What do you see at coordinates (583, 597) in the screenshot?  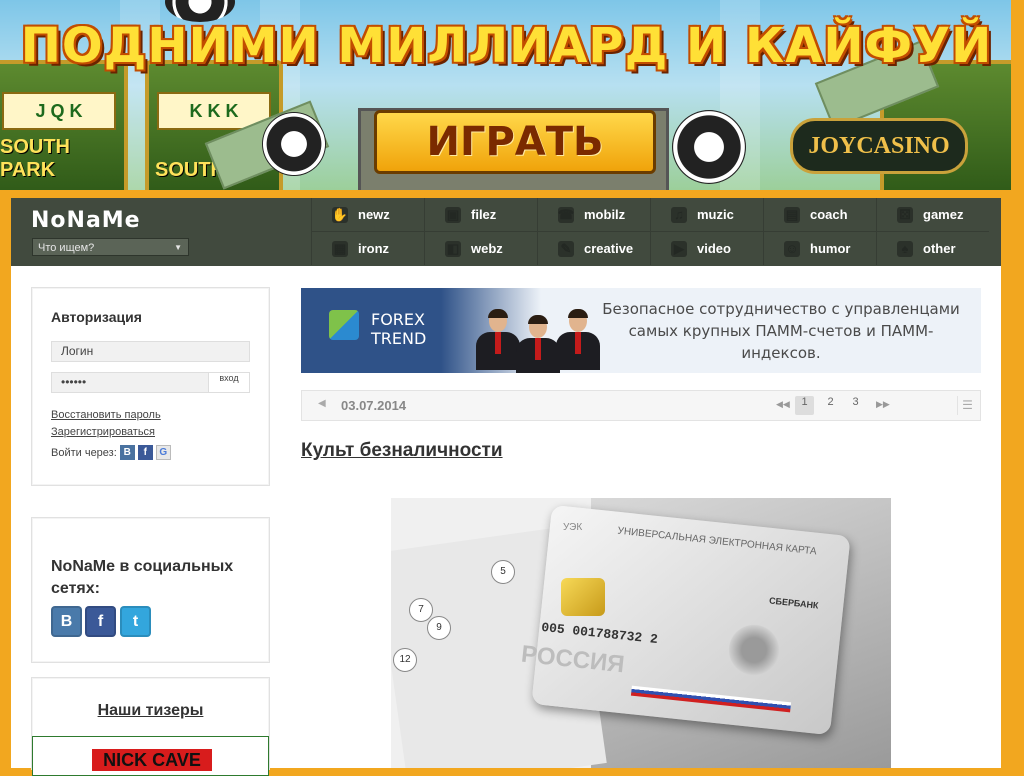 I see `card-chip-icon` at bounding box center [583, 597].